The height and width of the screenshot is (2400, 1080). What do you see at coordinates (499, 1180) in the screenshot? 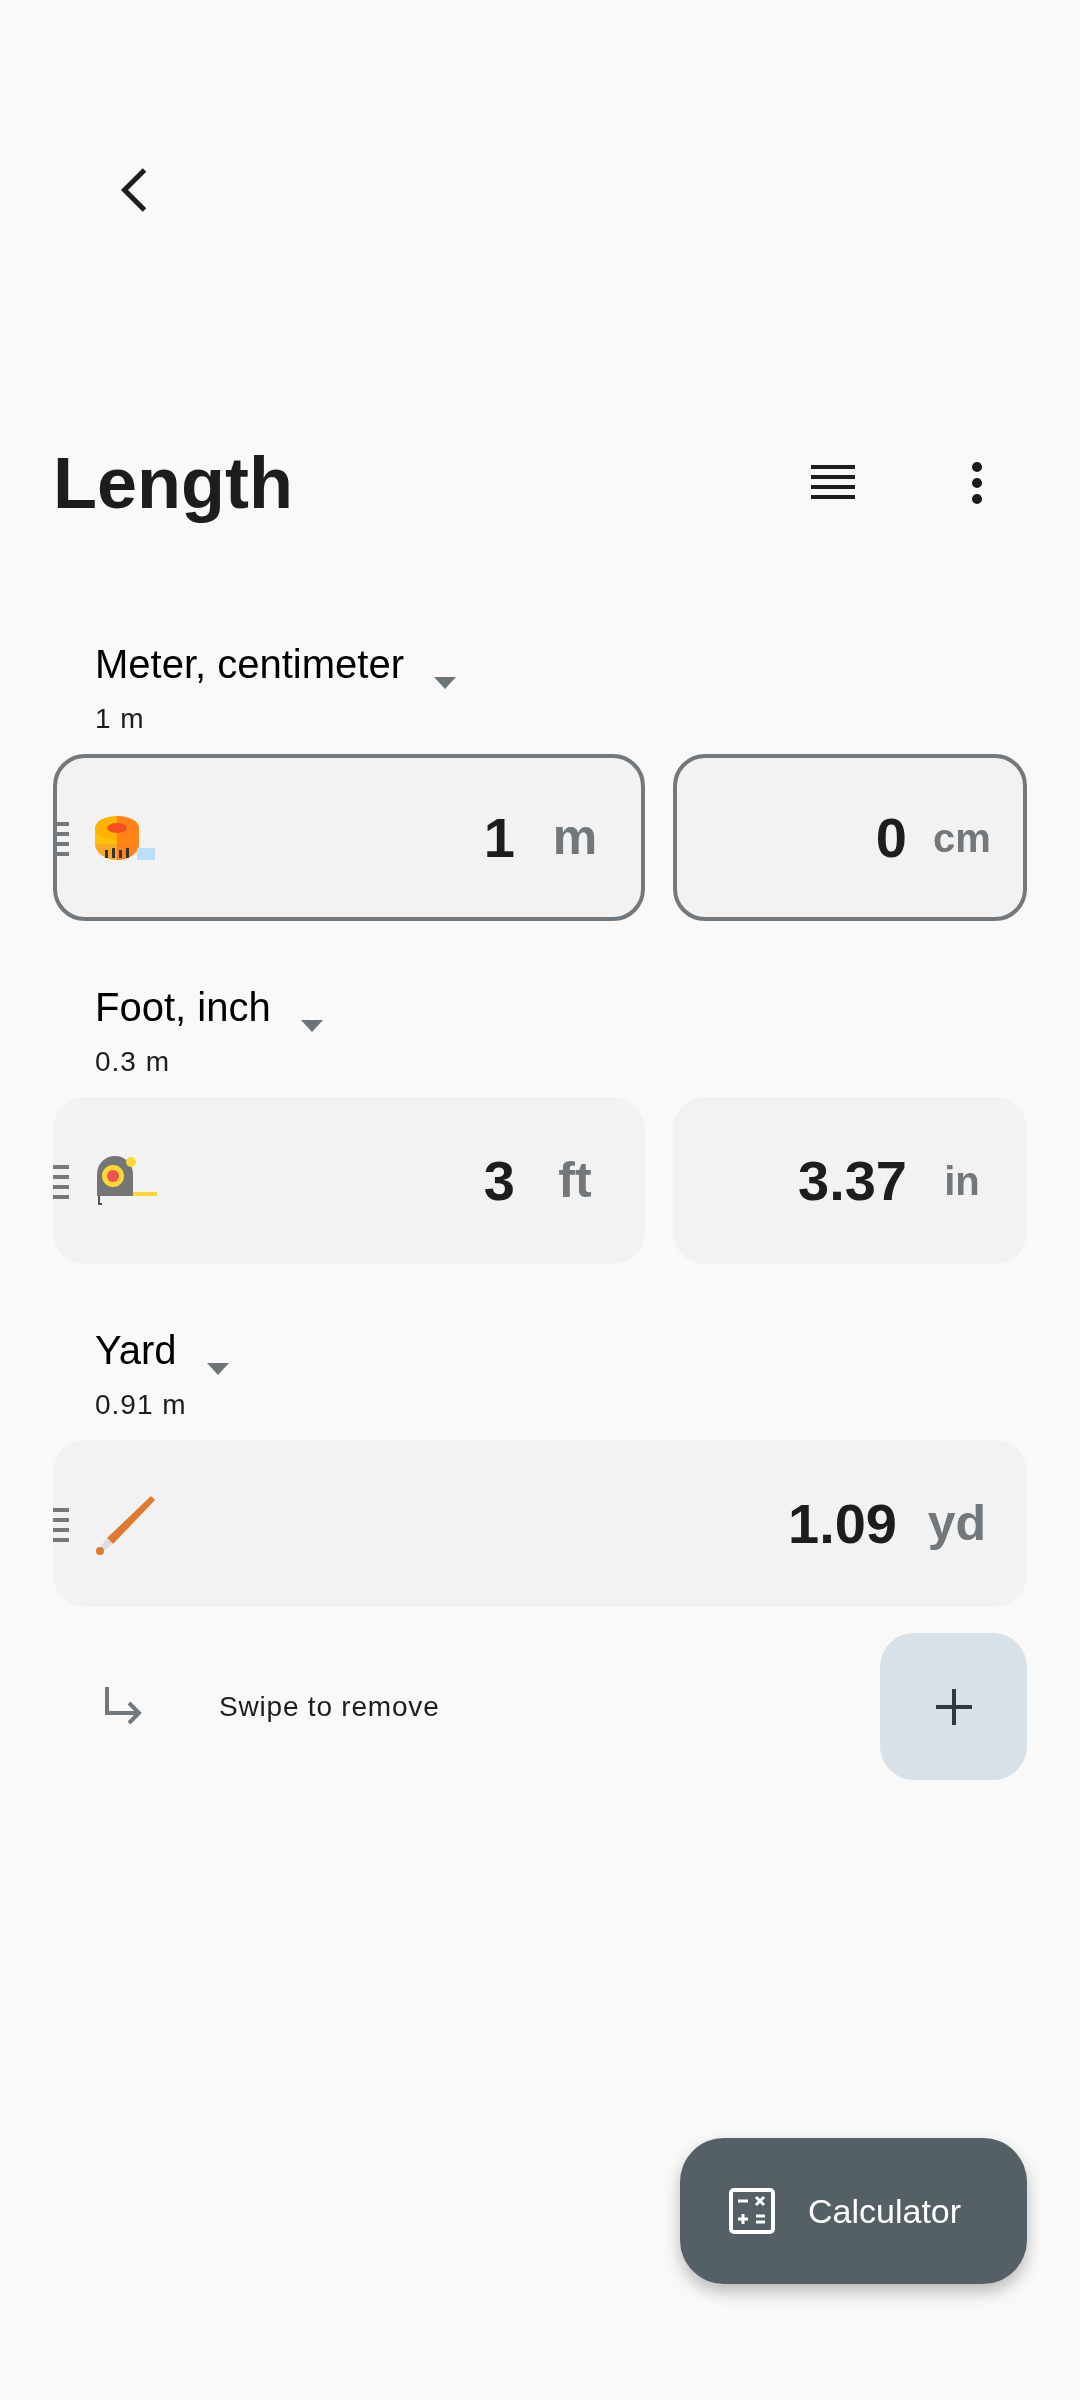
I see `value-text: 3` at bounding box center [499, 1180].